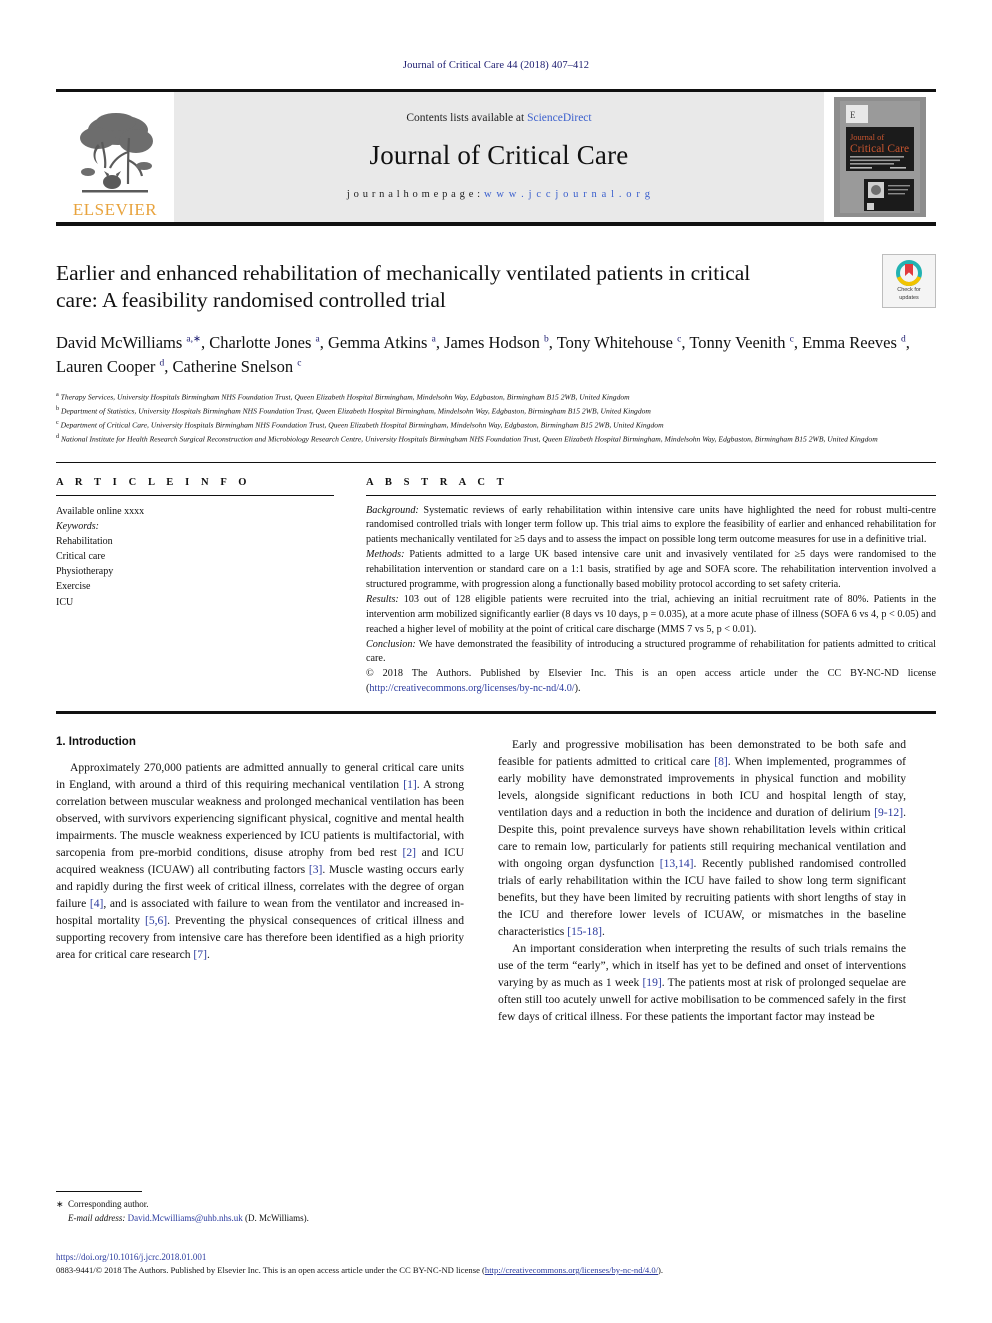  Describe the element at coordinates (200, 954) in the screenshot. I see `citation-reference: [7]` at that location.